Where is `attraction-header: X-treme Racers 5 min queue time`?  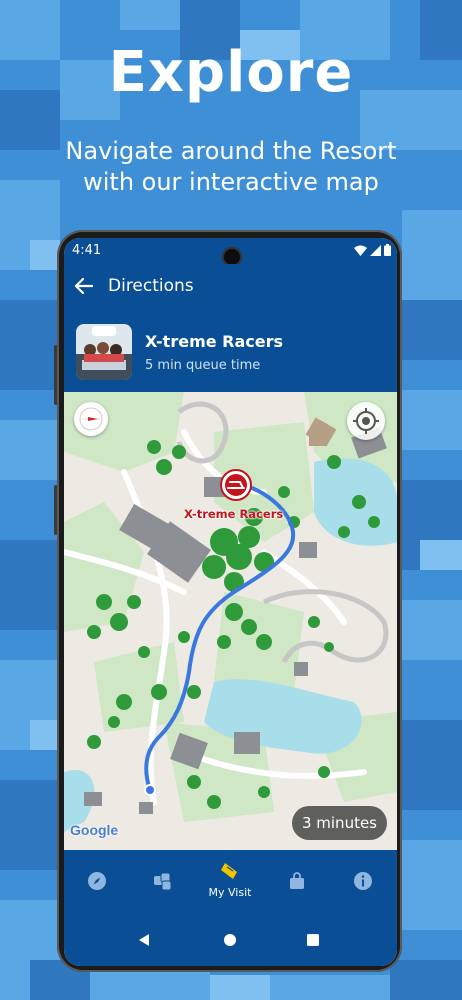
attraction-header: X-treme Racers 5 min queue time is located at coordinates (230, 351).